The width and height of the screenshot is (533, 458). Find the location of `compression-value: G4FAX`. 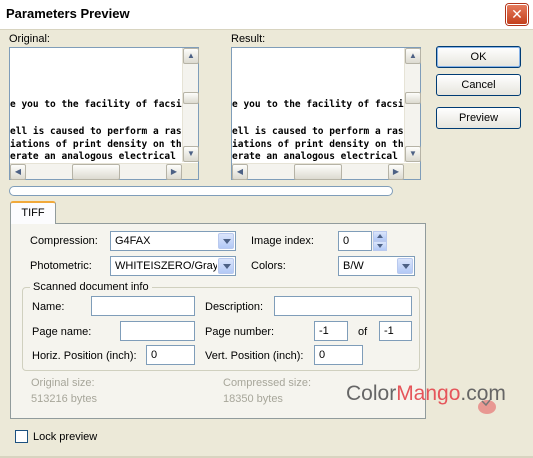

compression-value: G4FAX is located at coordinates (133, 241).